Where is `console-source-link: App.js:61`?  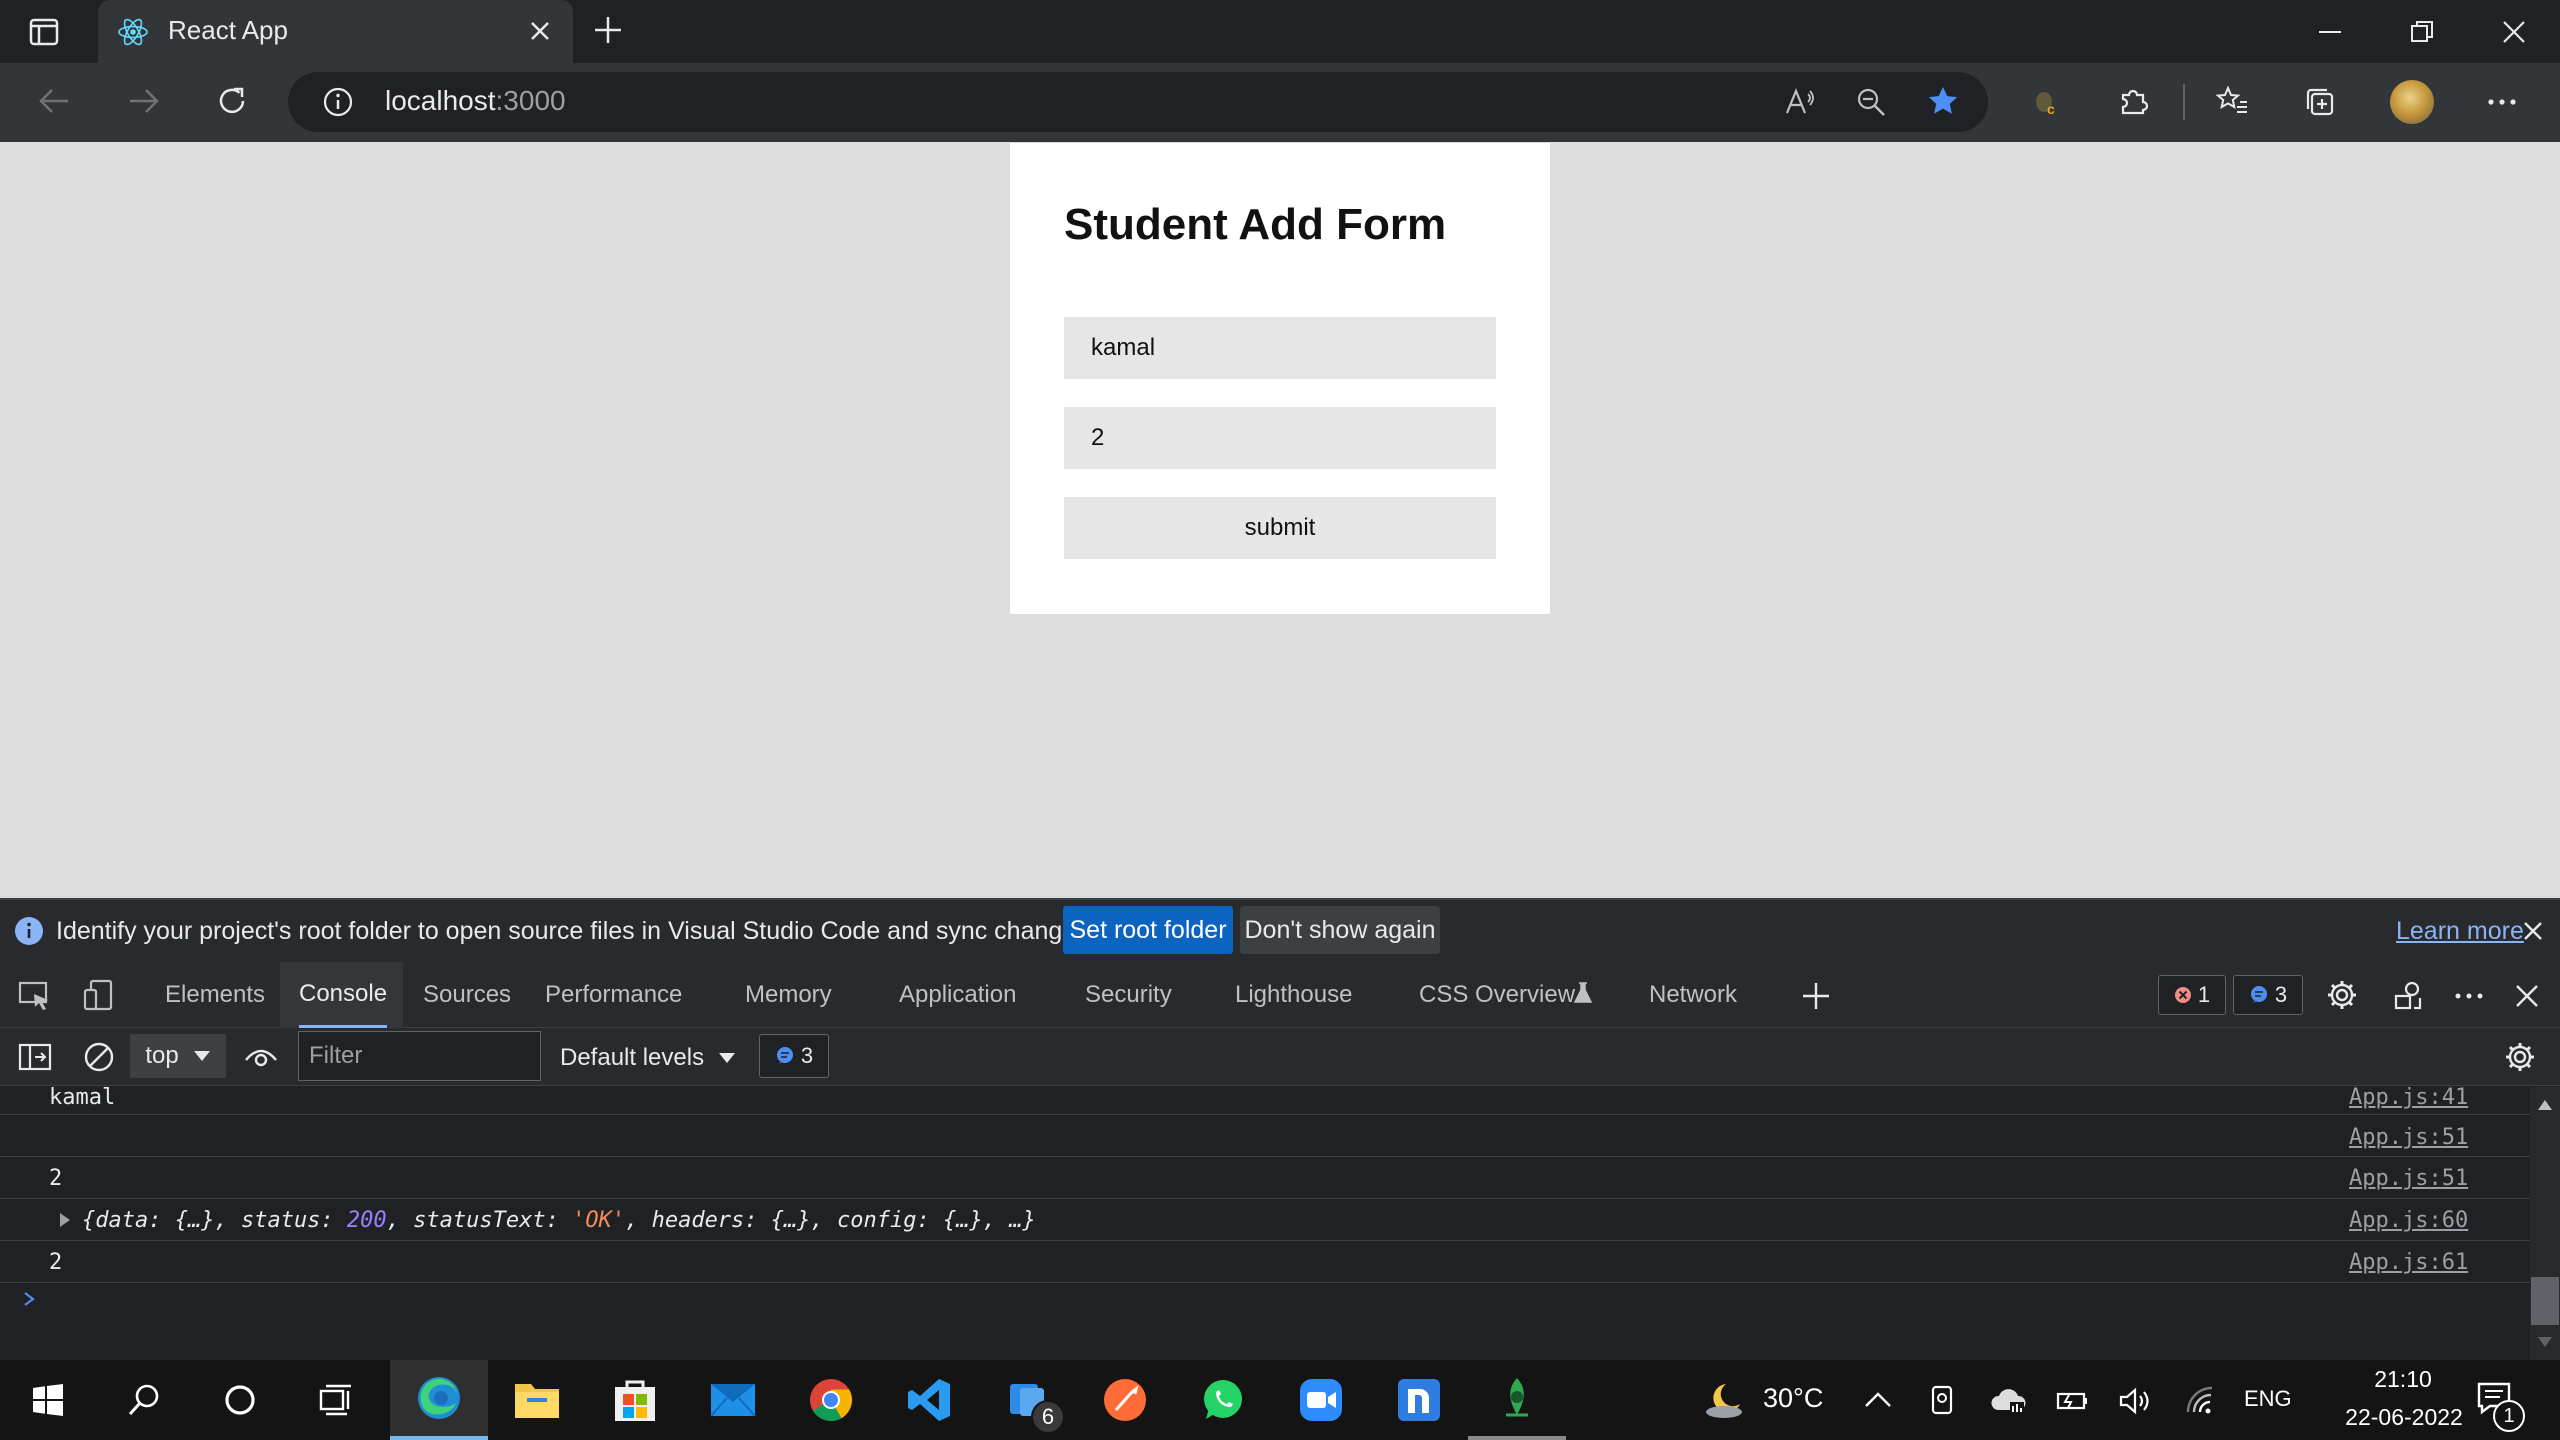
console-source-link: App.js:61 is located at coordinates (2408, 1262).